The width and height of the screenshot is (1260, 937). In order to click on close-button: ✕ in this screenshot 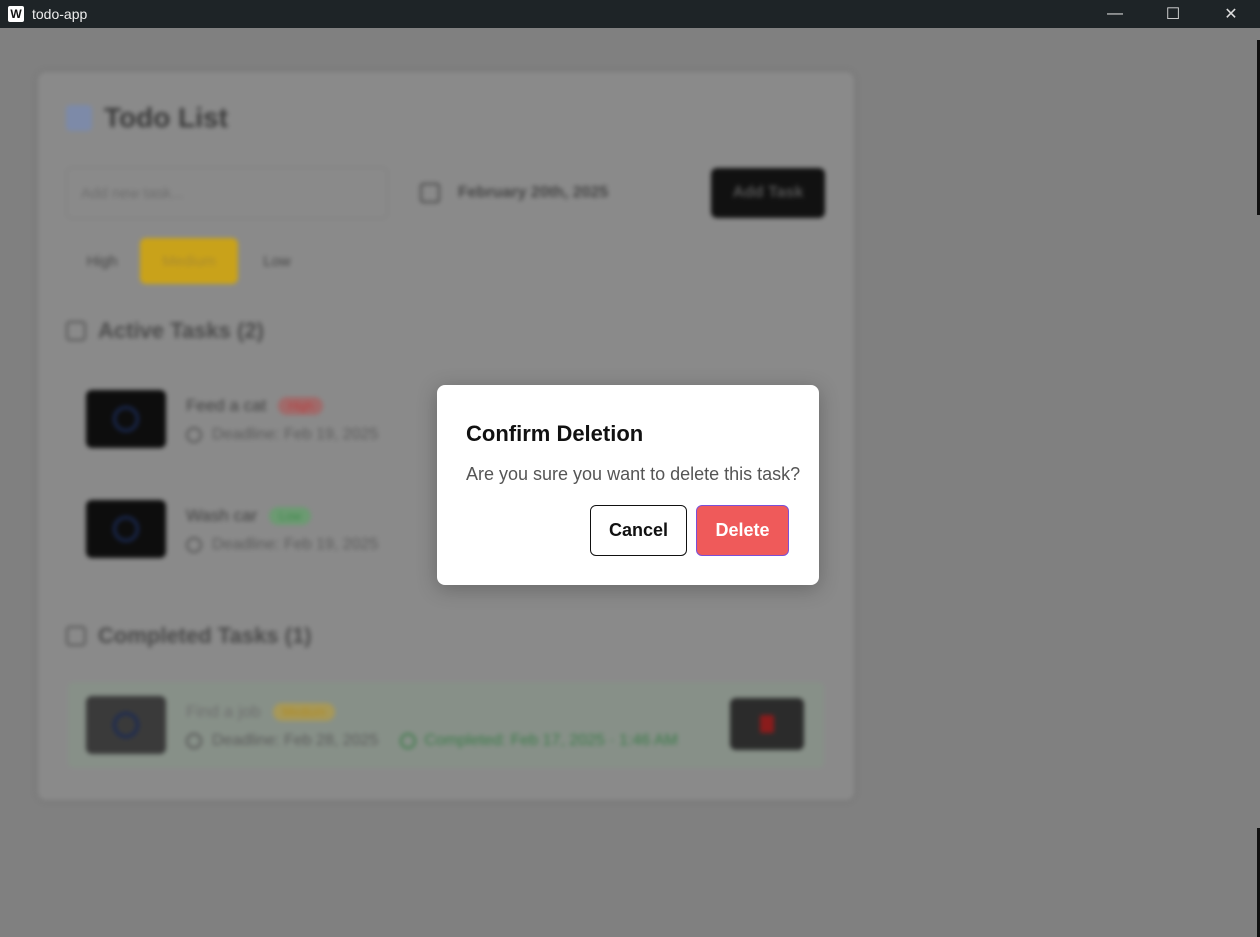, I will do `click(1231, 14)`.